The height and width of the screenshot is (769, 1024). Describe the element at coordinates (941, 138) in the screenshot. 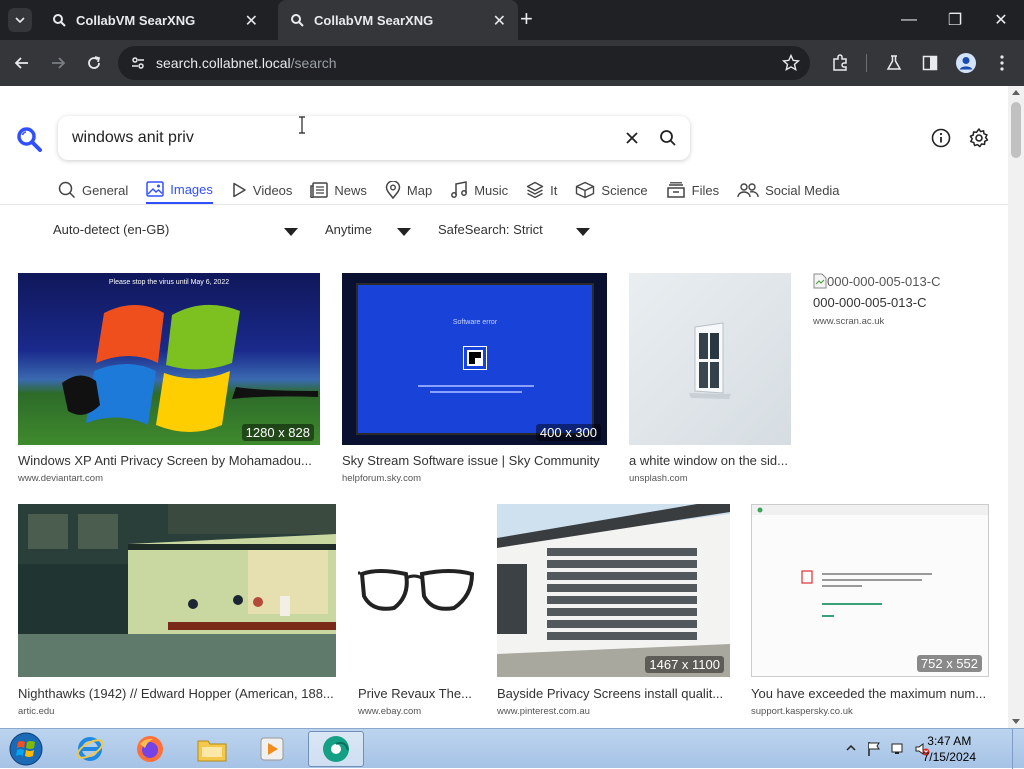

I see `about-button` at that location.